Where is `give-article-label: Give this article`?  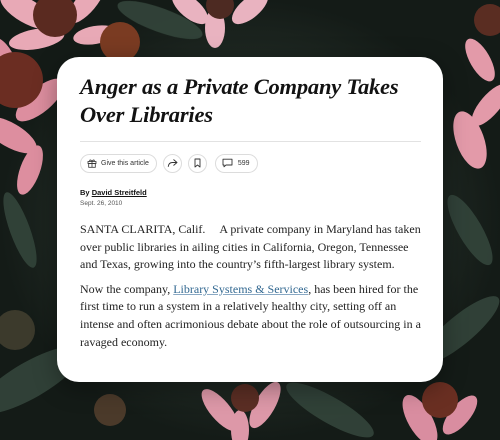 give-article-label: Give this article is located at coordinates (125, 163).